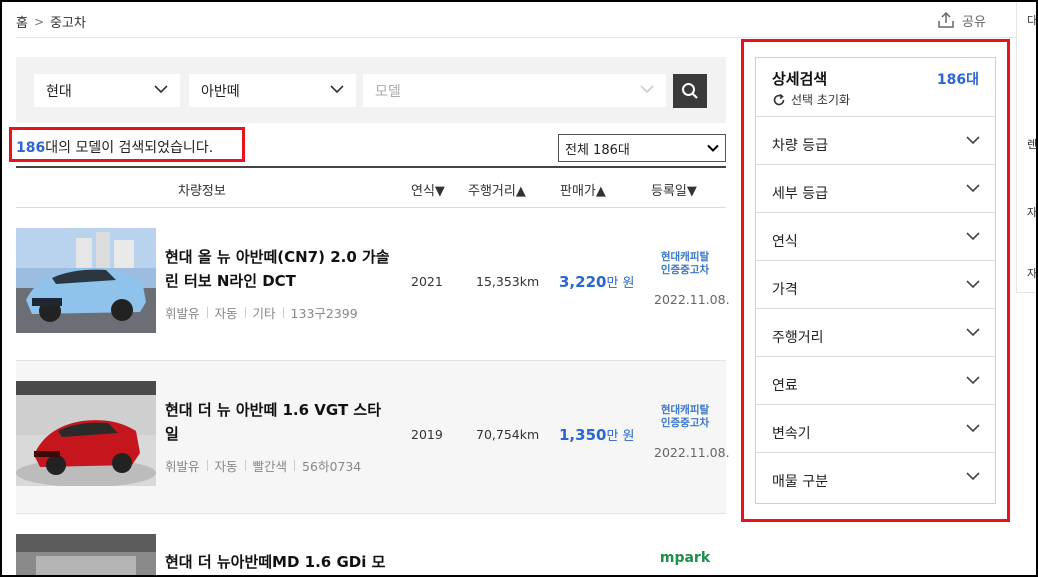  Describe the element at coordinates (785, 290) in the screenshot. I see `filter-item-label: 가격` at that location.